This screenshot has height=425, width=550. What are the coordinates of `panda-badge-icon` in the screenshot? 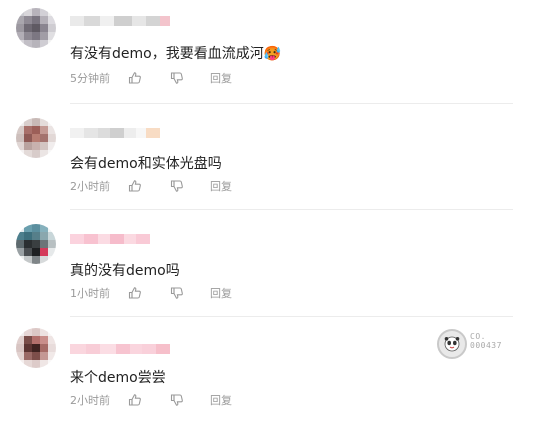 It's located at (452, 344).